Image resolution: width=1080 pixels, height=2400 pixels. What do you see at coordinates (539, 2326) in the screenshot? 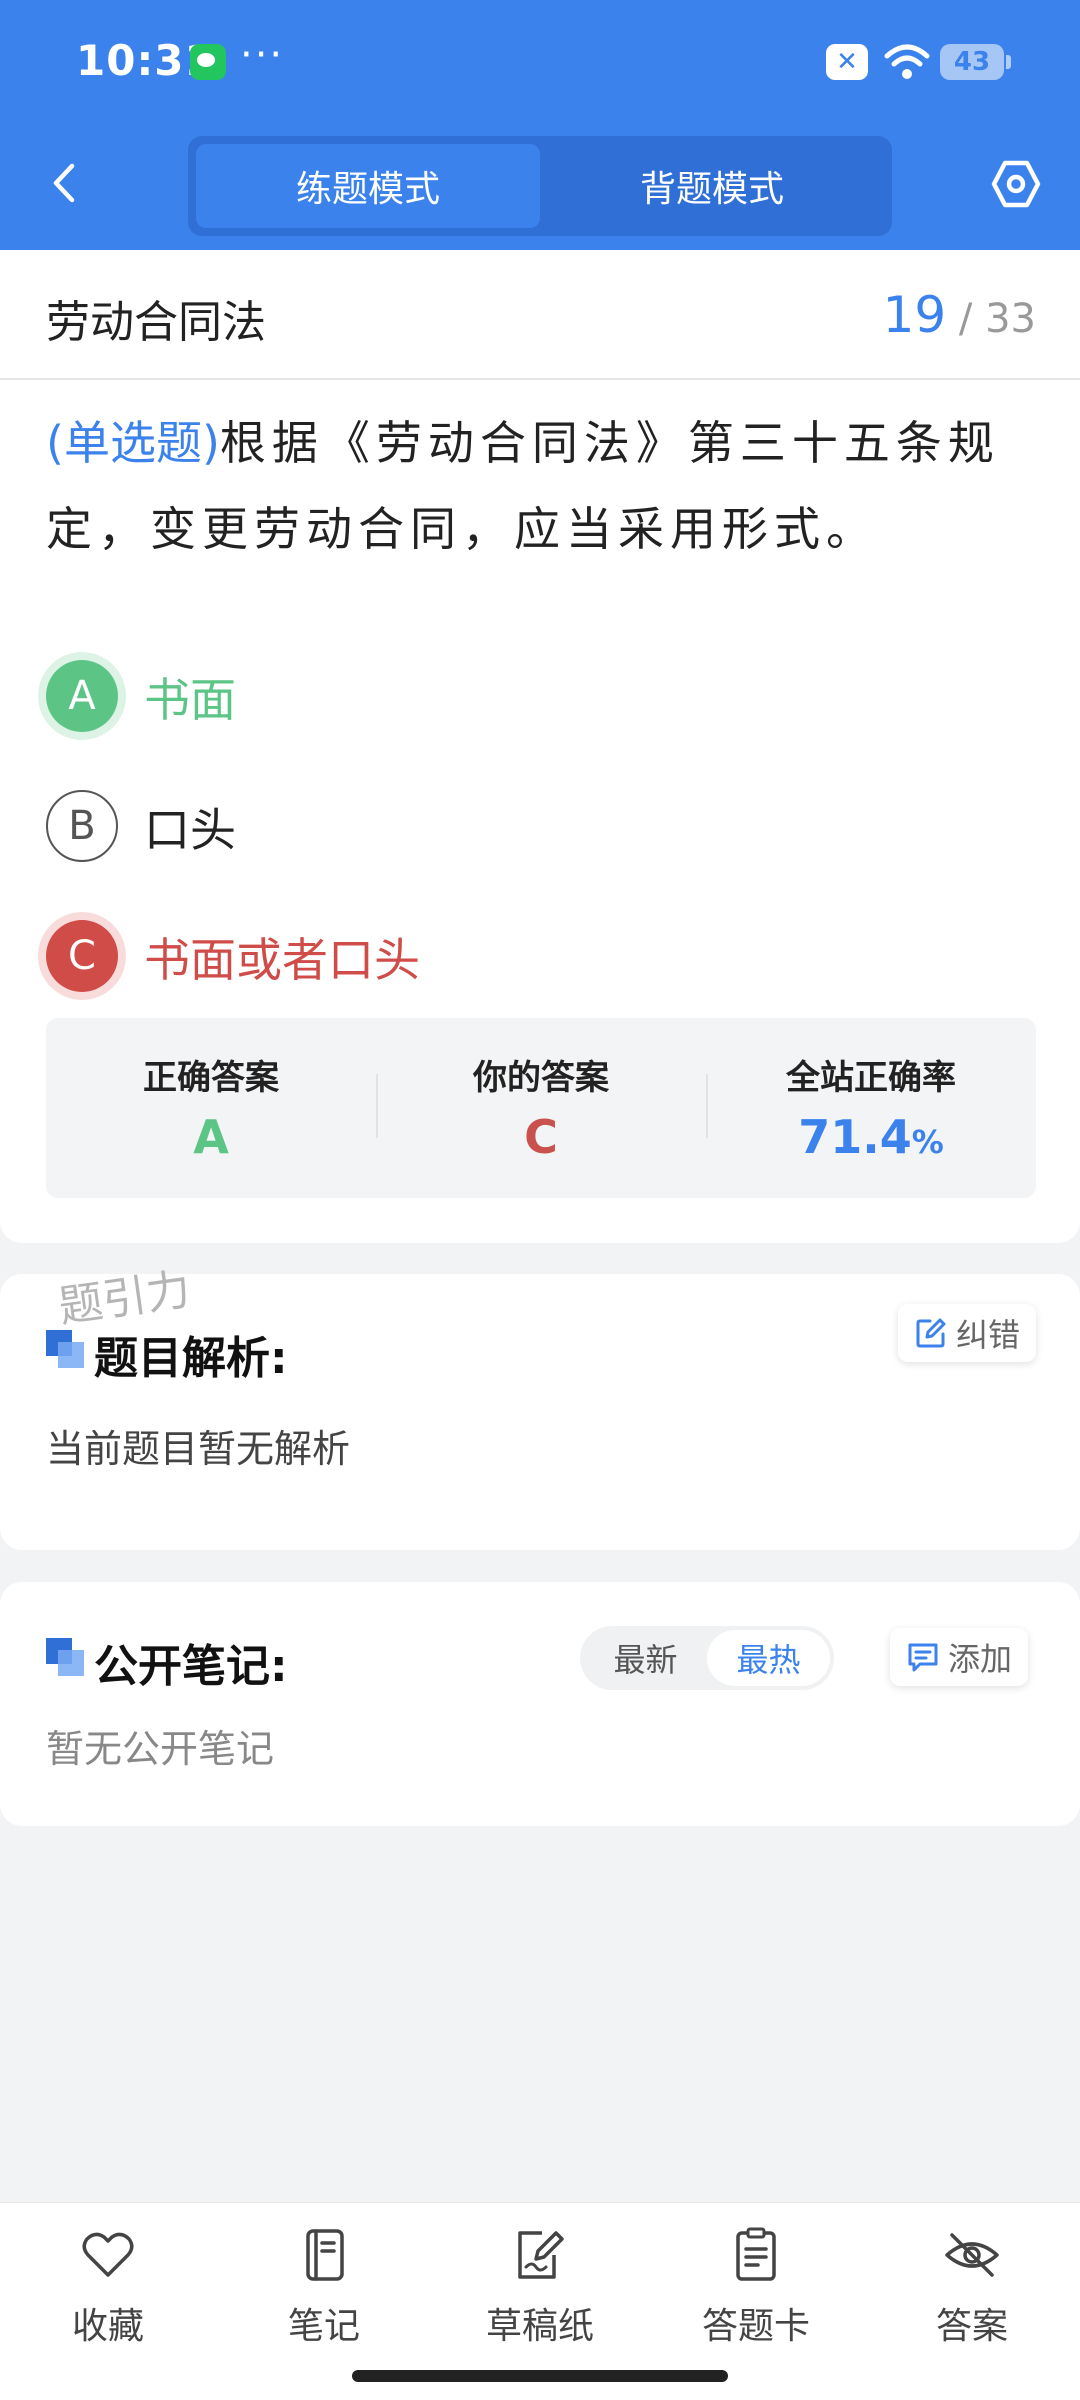
I see `draft-paper-label: 草稿纸` at bounding box center [539, 2326].